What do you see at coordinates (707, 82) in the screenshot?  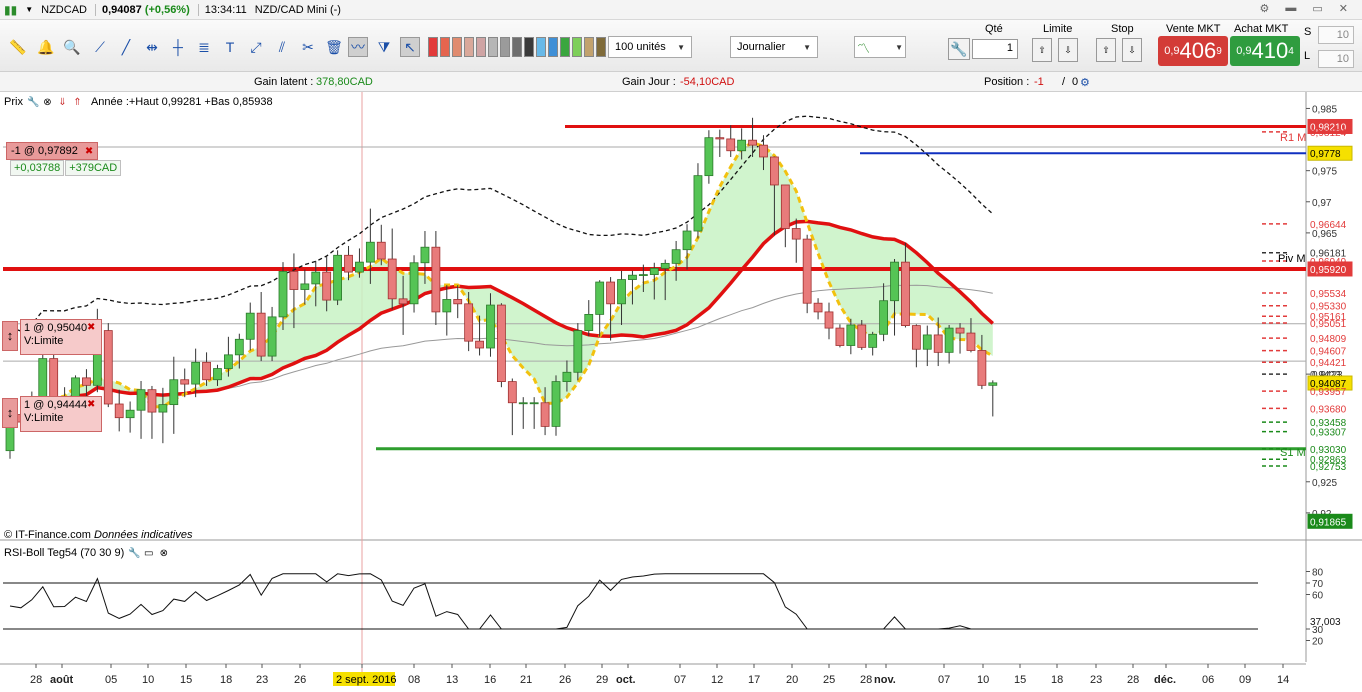 I see `gain-jour-value: -54,10CAD` at bounding box center [707, 82].